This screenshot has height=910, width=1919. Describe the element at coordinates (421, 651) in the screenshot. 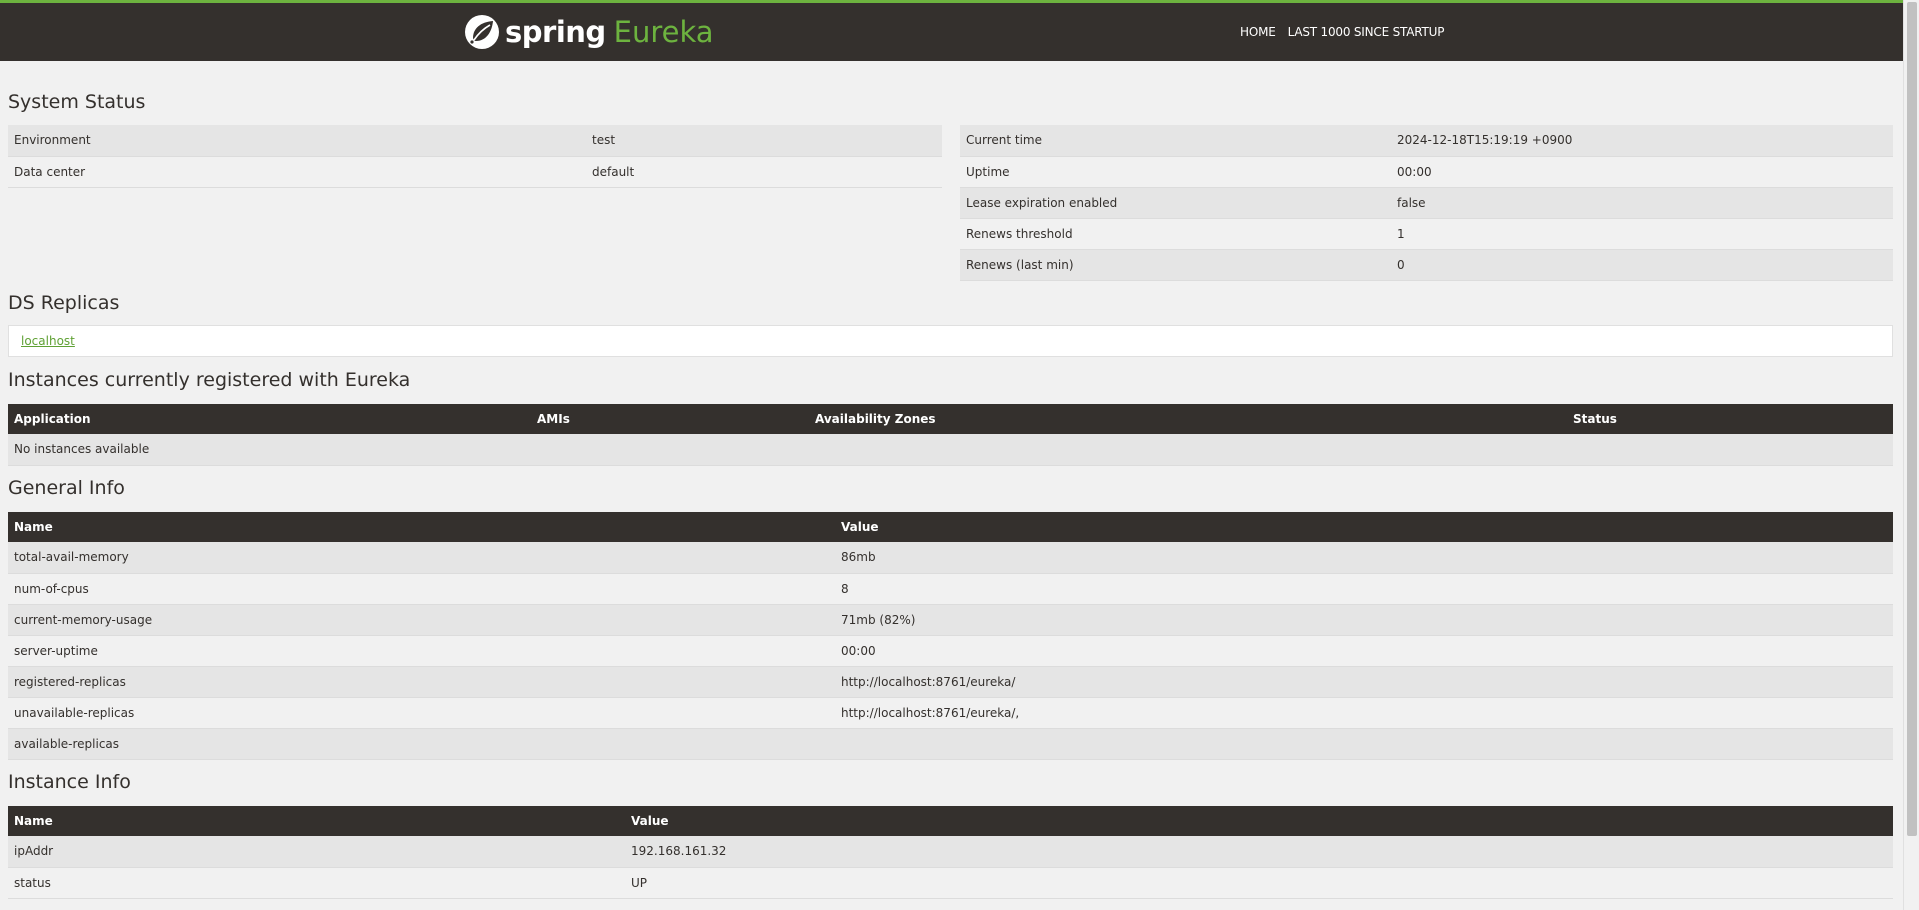

I see `info-name: server-uptime` at that location.